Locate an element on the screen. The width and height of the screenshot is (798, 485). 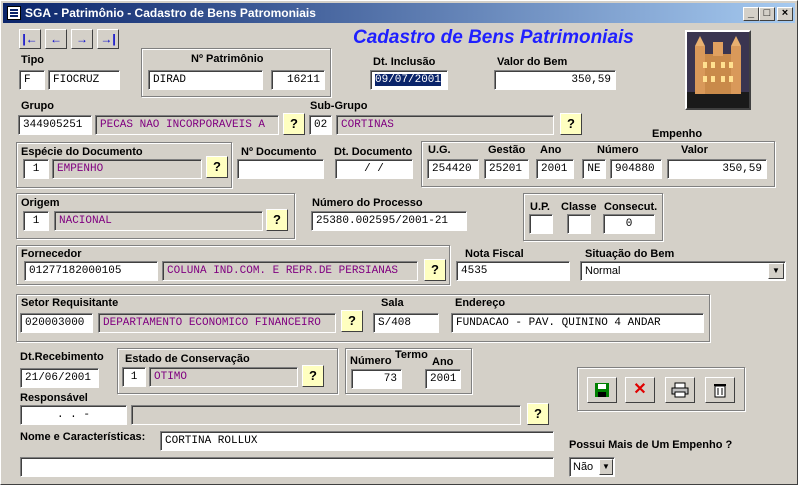
dt-recebimento-field: 21/06/2001 is located at coordinates (59, 378).